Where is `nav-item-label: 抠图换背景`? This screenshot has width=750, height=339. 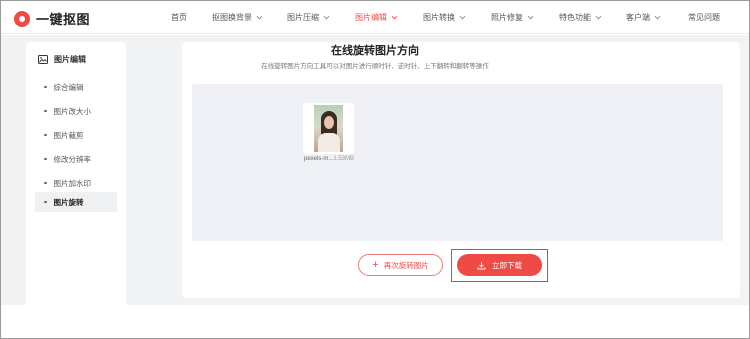 nav-item-label: 抠图换背景 is located at coordinates (232, 17).